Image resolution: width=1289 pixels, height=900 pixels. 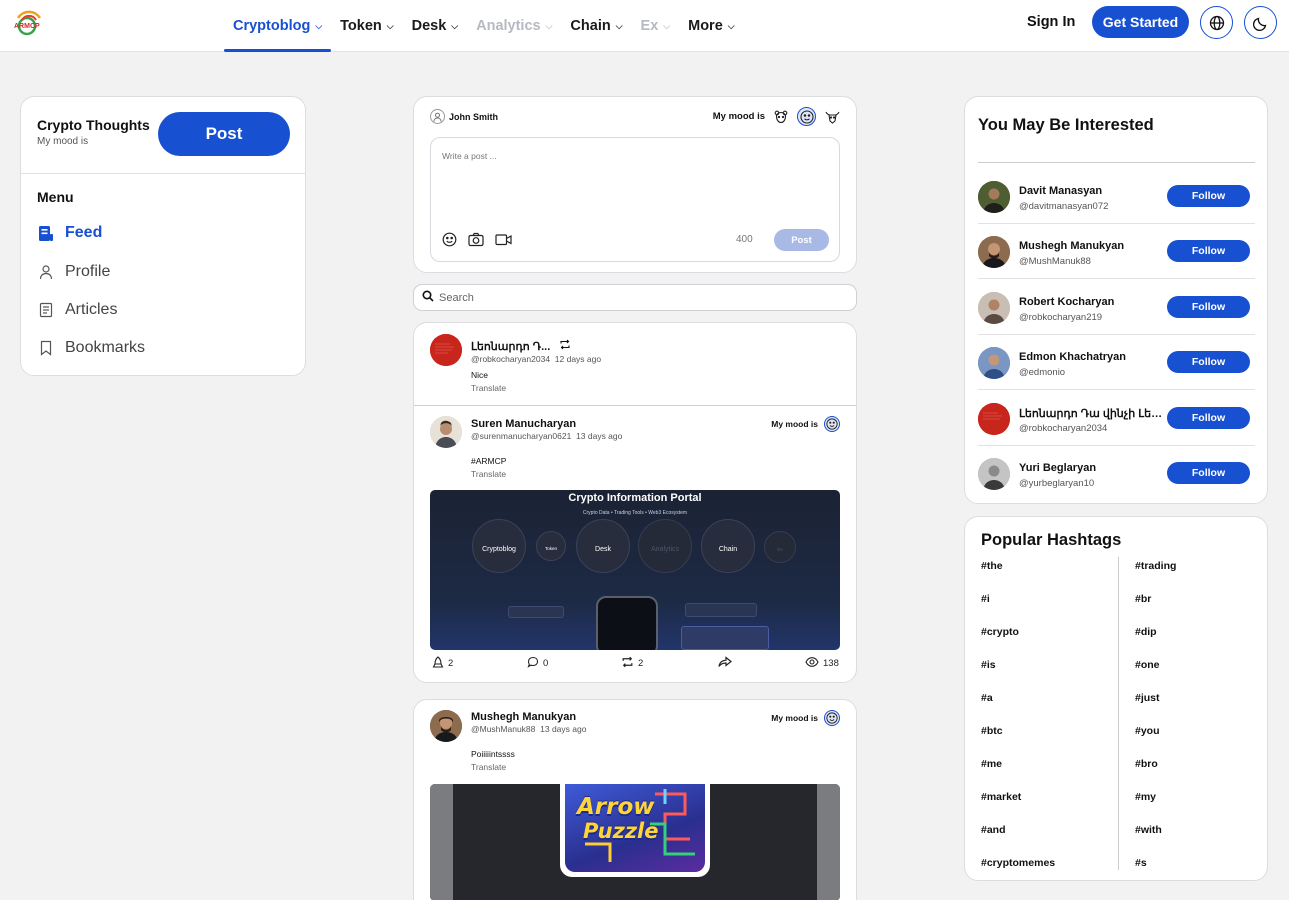 I want to click on mood-subtitle: My mood is, so click(x=63, y=141).